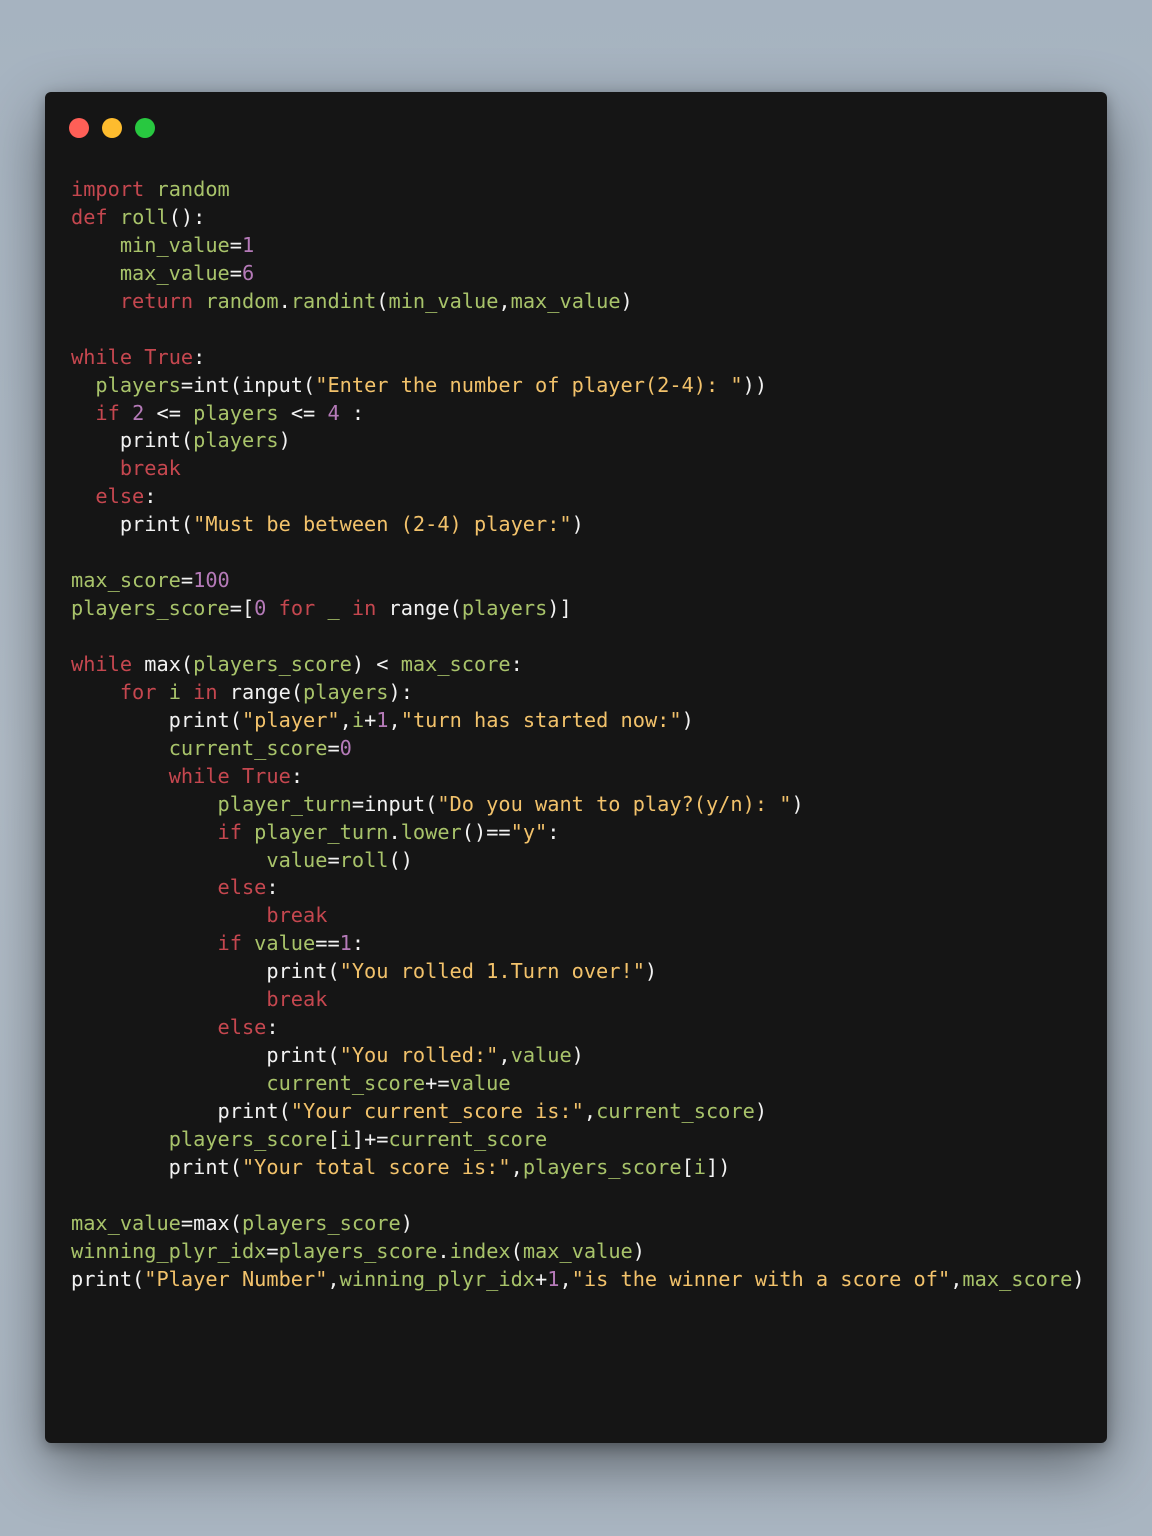 This screenshot has height=1536, width=1152. Describe the element at coordinates (578, 581) in the screenshot. I see `code-line: max_score=100` at that location.